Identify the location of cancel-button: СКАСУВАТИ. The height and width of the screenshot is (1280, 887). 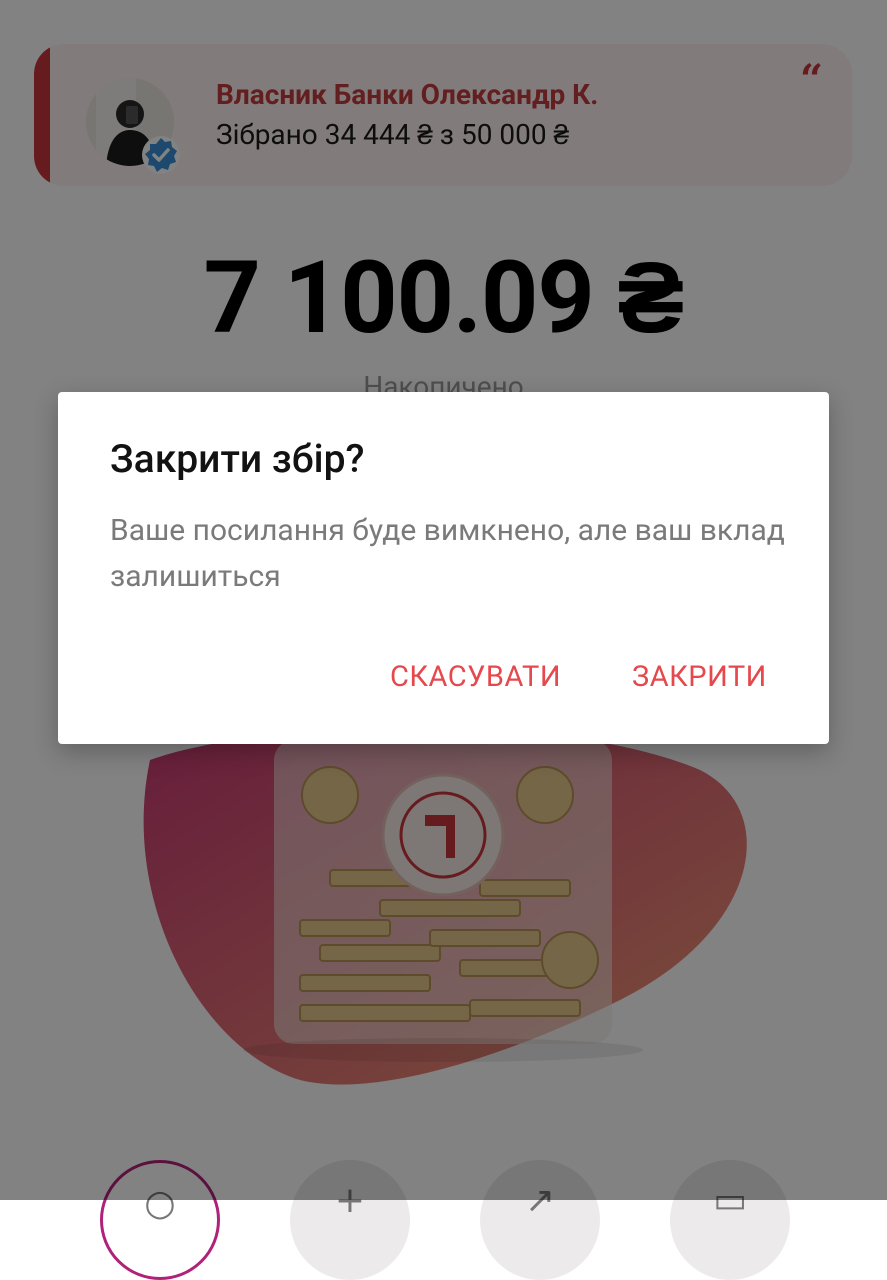
(475, 677).